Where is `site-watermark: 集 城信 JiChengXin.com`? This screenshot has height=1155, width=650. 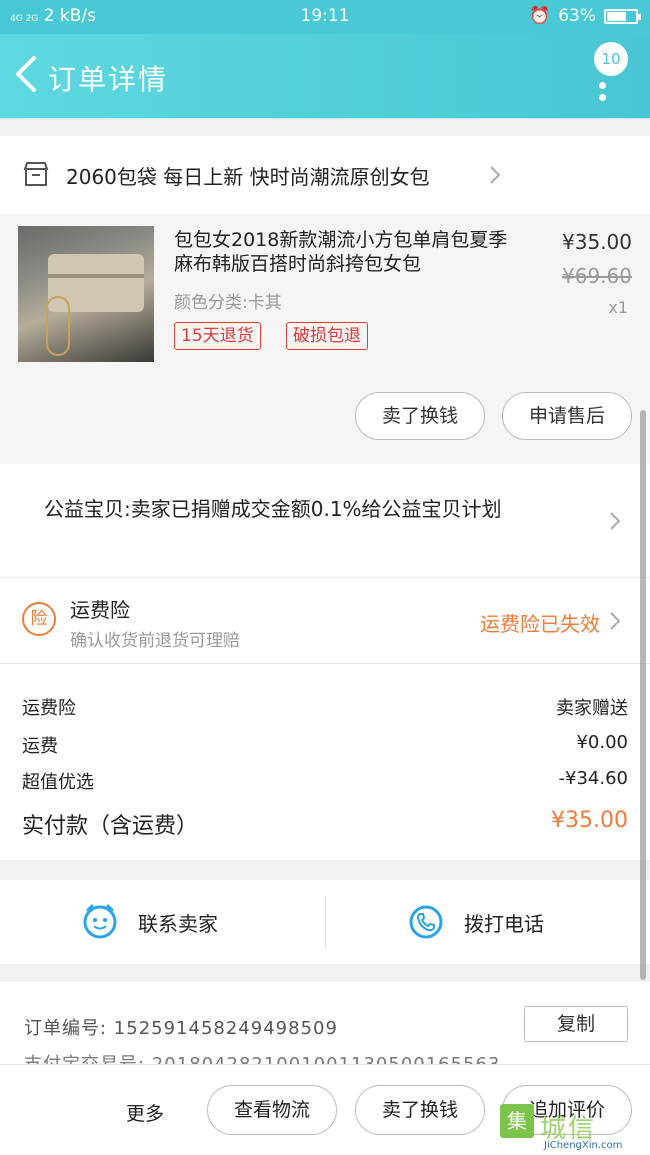
site-watermark: 集 城信 JiChengXin.com is located at coordinates (573, 1129).